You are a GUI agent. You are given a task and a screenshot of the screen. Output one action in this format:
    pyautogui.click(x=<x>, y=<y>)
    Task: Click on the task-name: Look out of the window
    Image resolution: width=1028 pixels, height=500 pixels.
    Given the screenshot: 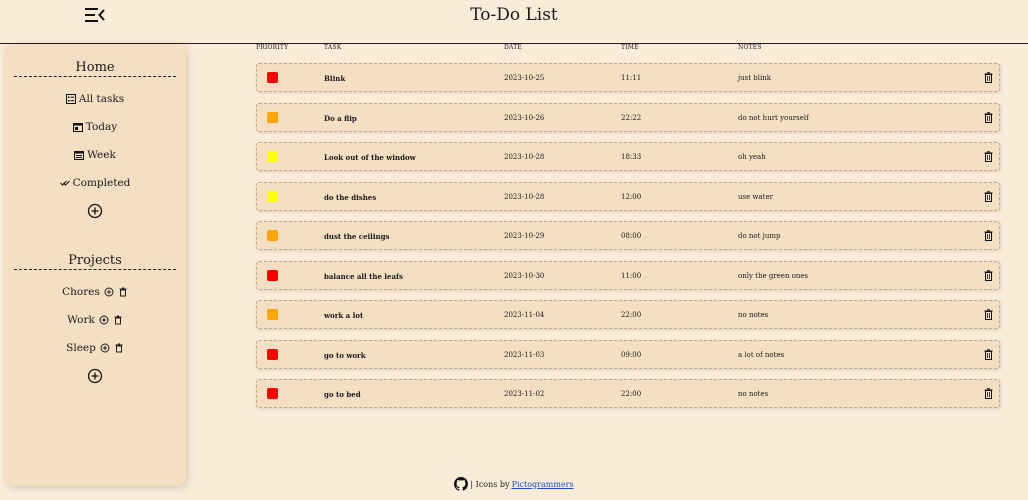 What is the action you would take?
    pyautogui.click(x=370, y=157)
    